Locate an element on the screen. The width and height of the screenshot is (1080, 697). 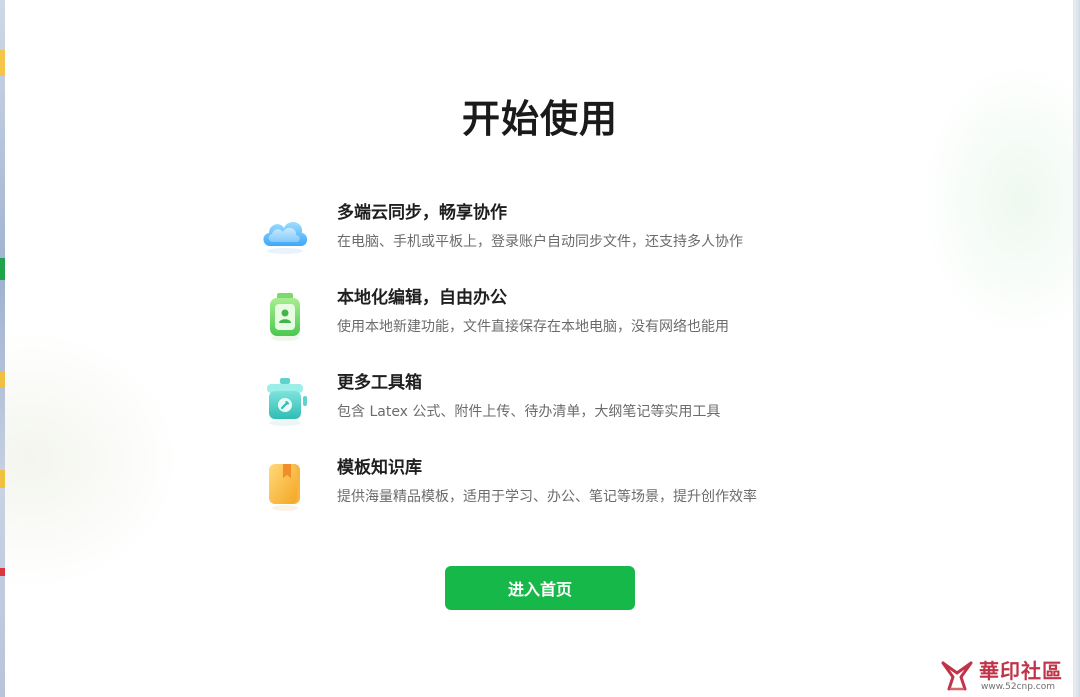
feature-text: 更多工具箱 包含 Latex 公式、附件上传、待办清单，大纲笔记等实用工具 is located at coordinates (528, 396).